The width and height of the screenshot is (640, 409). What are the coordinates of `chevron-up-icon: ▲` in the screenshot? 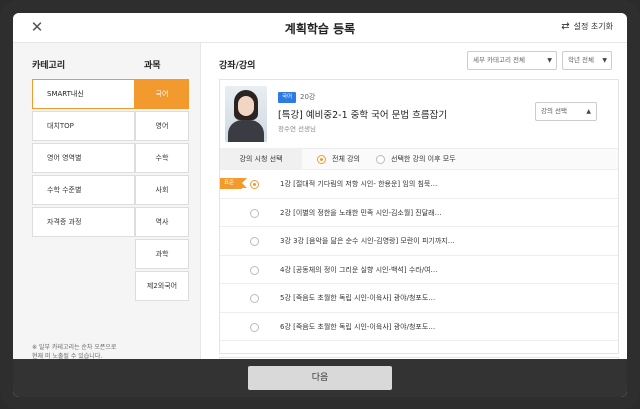 It's located at (588, 111).